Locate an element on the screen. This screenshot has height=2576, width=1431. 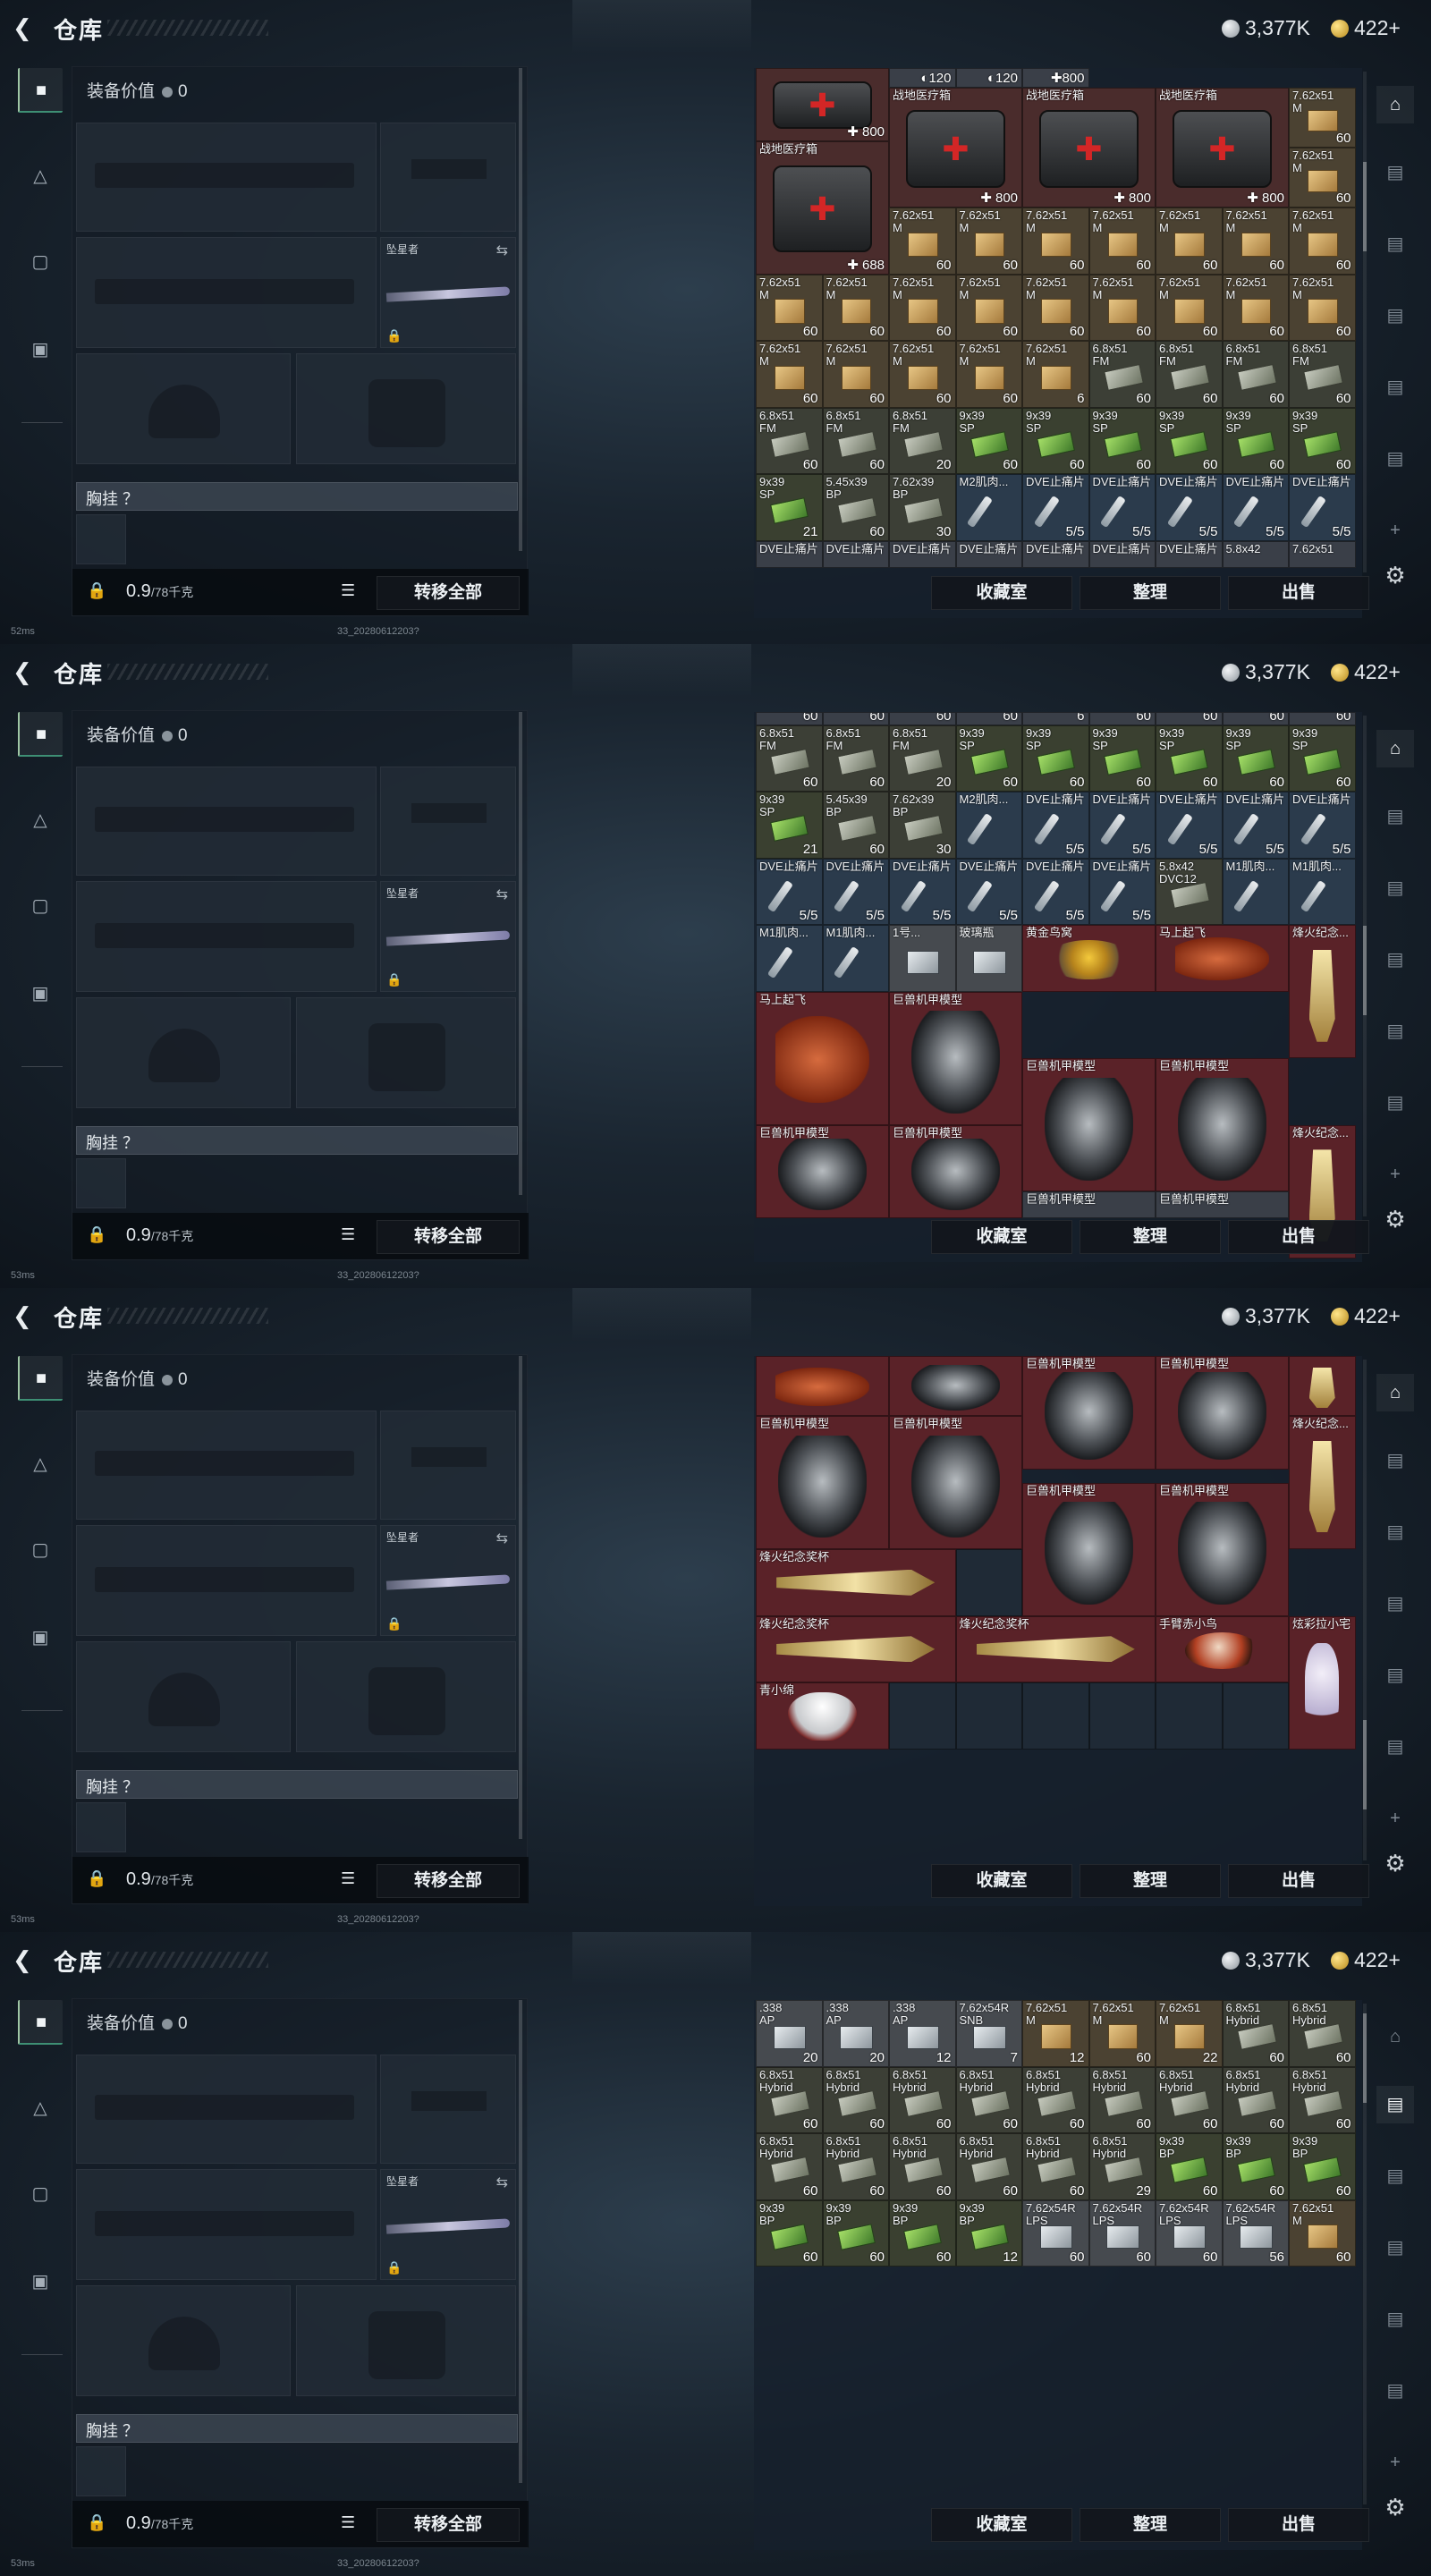
sort-button: 整理 is located at coordinates (1150, 593).